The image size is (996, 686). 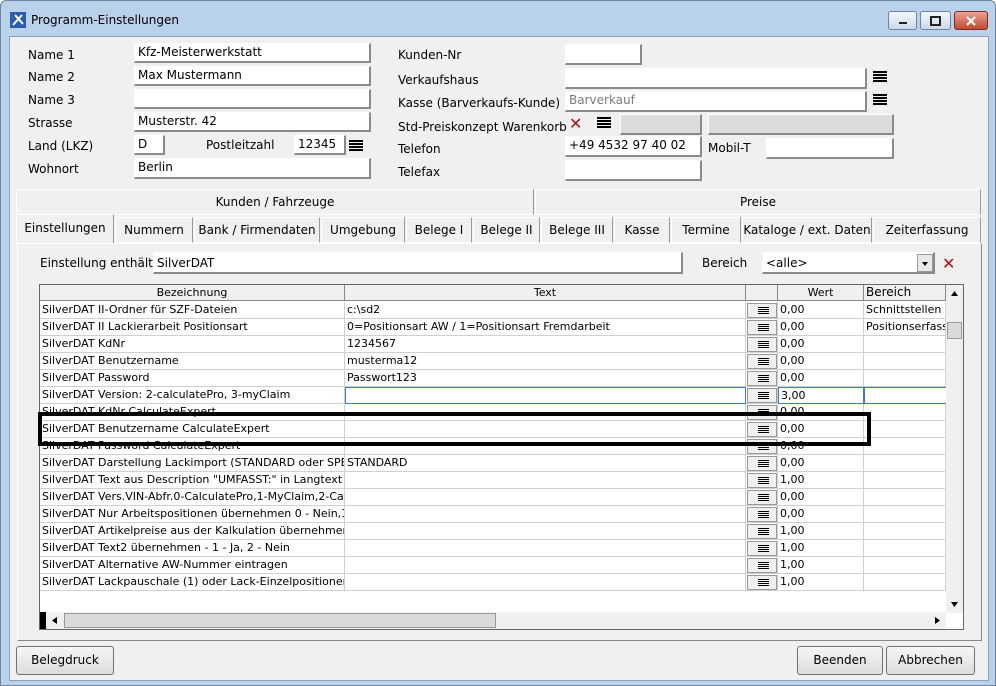 What do you see at coordinates (954, 330) in the screenshot?
I see `vertical-scroll-thumb` at bounding box center [954, 330].